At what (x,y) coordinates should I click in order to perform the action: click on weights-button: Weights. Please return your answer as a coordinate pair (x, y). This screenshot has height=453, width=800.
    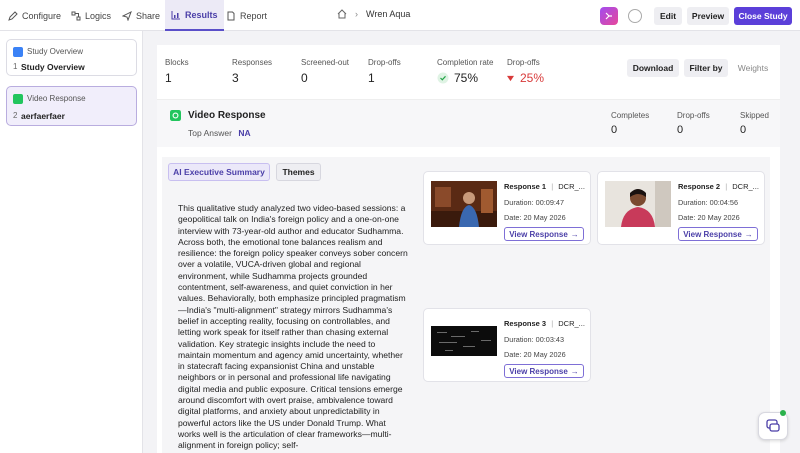
    Looking at the image, I should click on (753, 68).